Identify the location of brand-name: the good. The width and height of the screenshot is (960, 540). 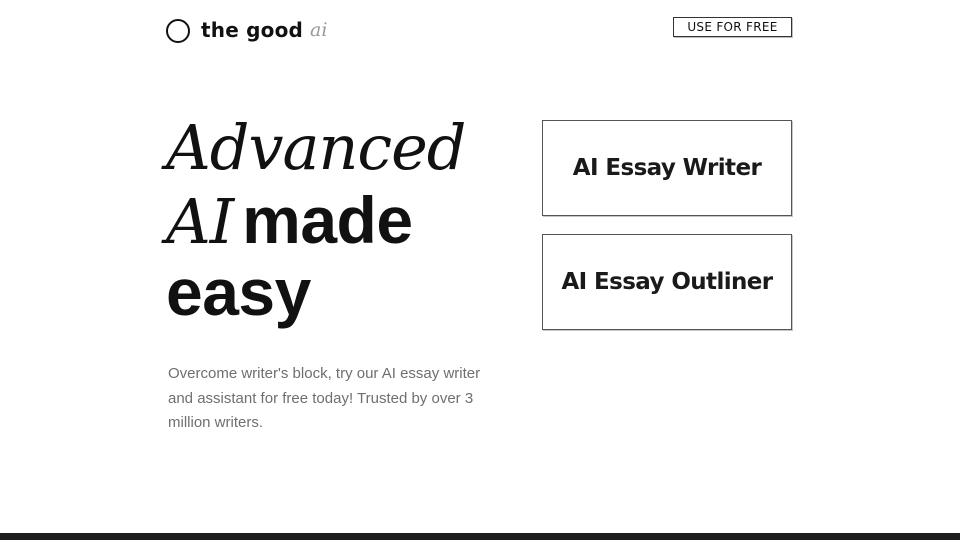
(252, 30).